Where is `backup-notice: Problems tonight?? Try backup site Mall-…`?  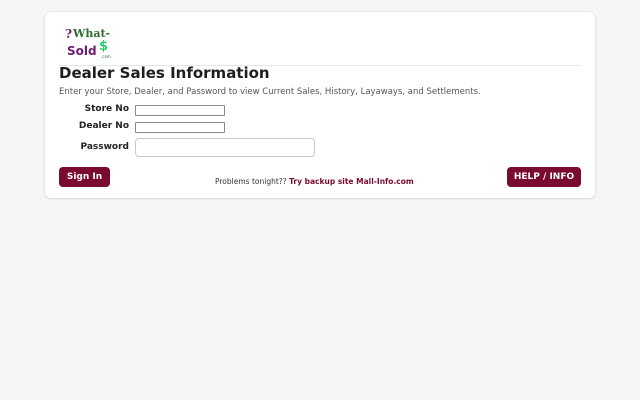
backup-notice: Problems tonight?? Try backup site Mall-… is located at coordinates (314, 181).